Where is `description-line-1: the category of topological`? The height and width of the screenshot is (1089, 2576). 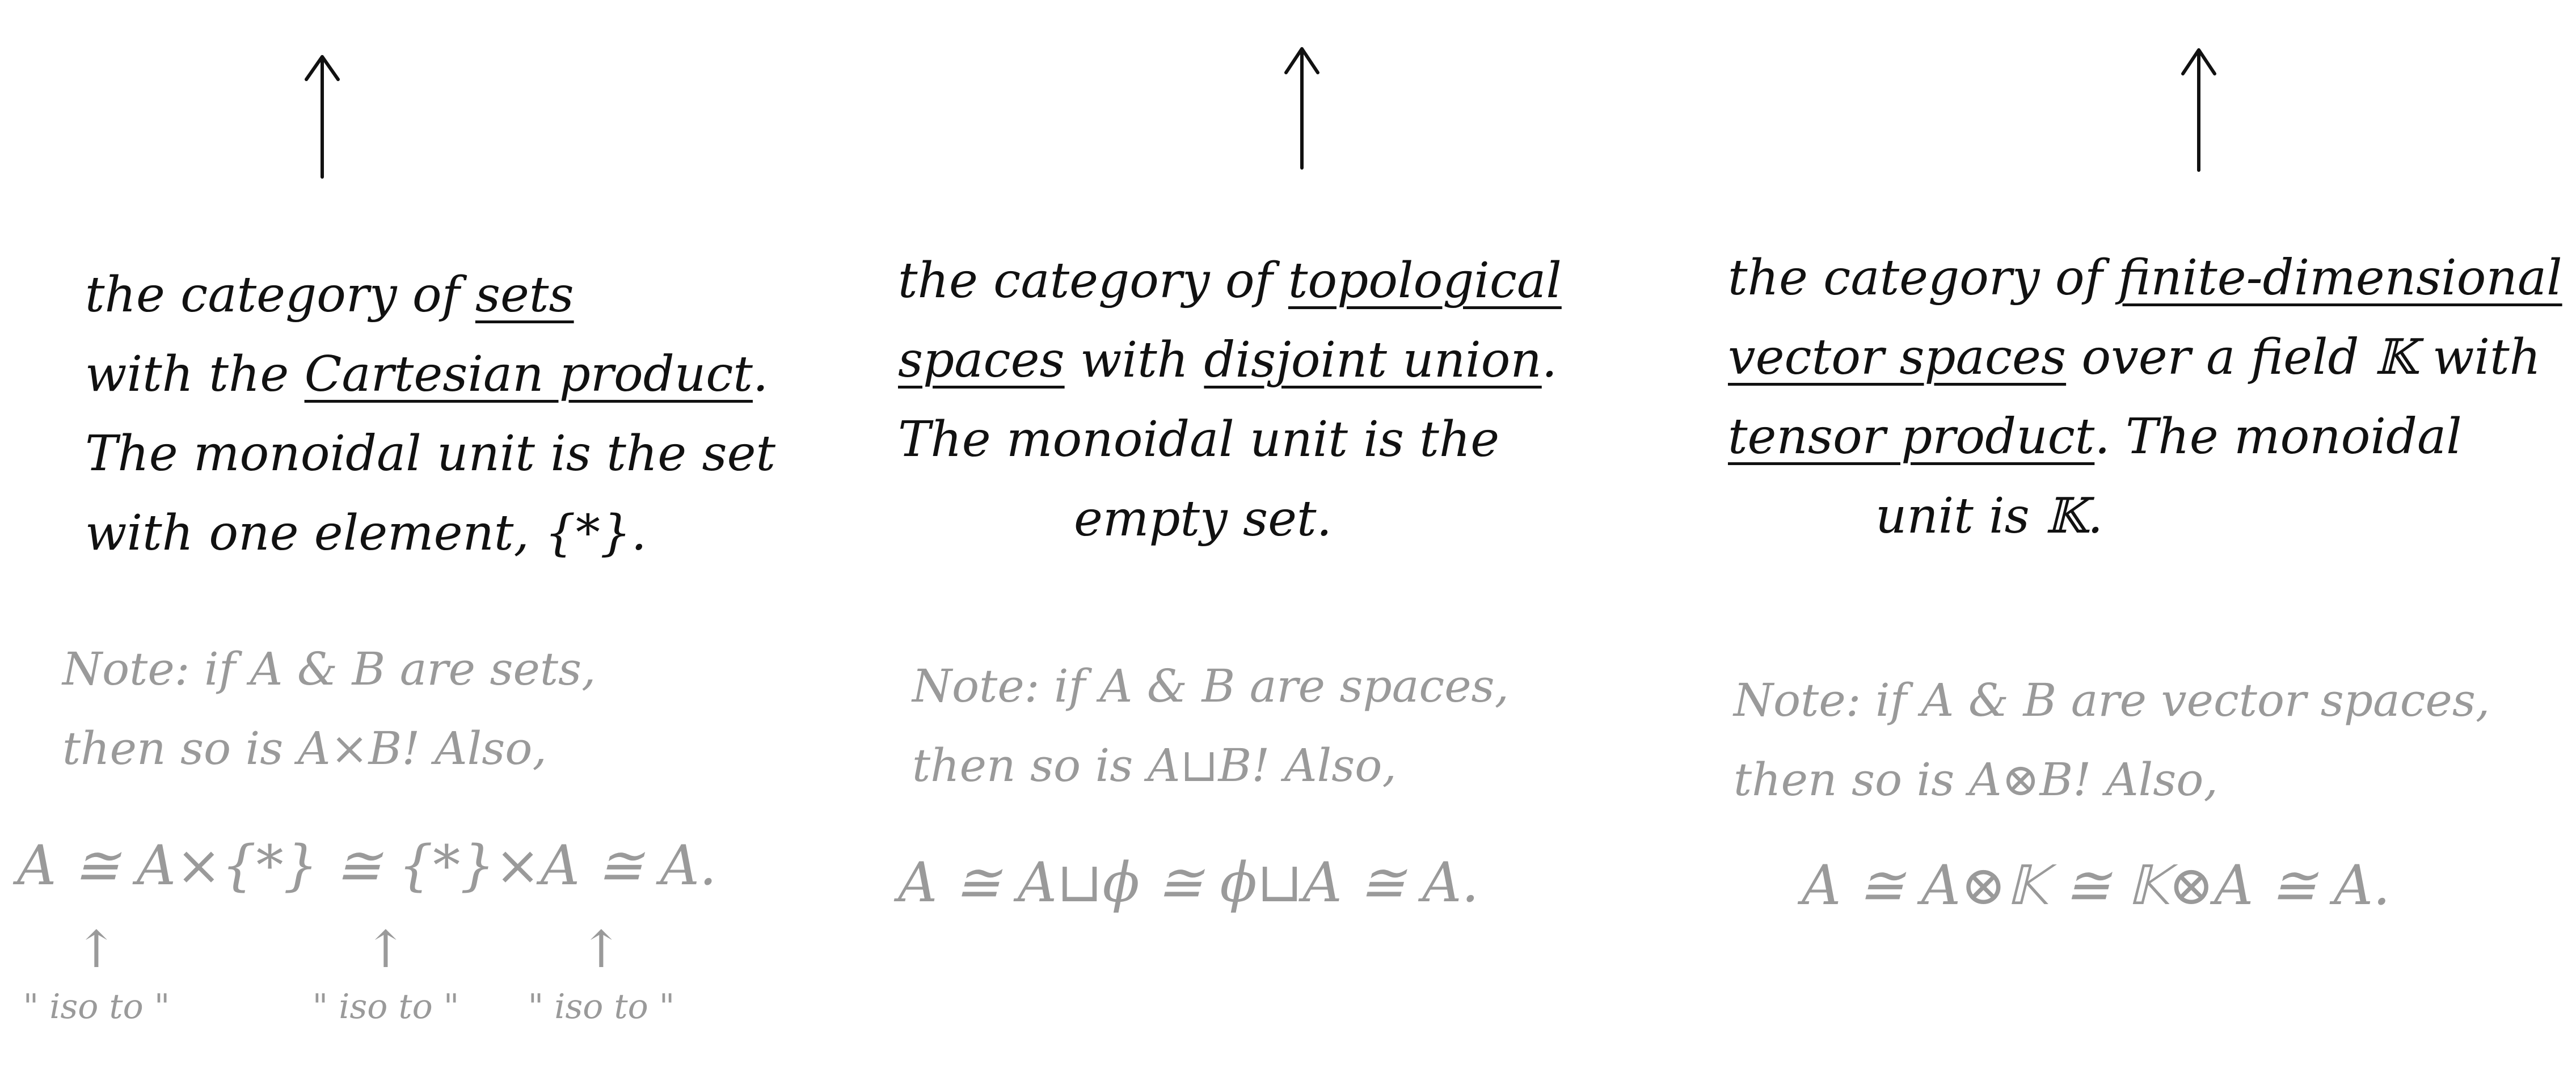 description-line-1: the category of topological is located at coordinates (1230, 280).